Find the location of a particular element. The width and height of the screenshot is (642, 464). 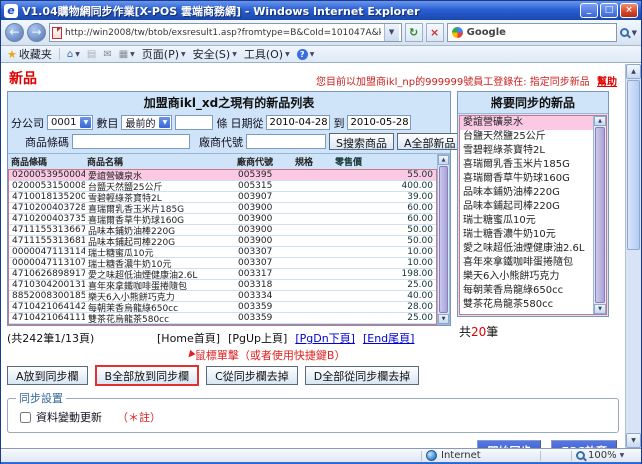

action-button: C從同步欄去掉 is located at coordinates (252, 375).